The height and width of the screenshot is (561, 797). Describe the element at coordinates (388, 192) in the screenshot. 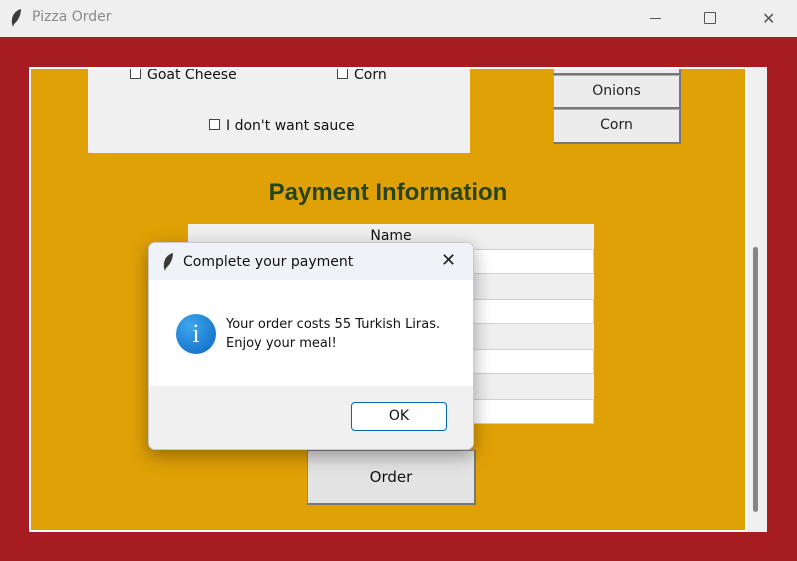

I see `payment-title: Payment Information` at that location.